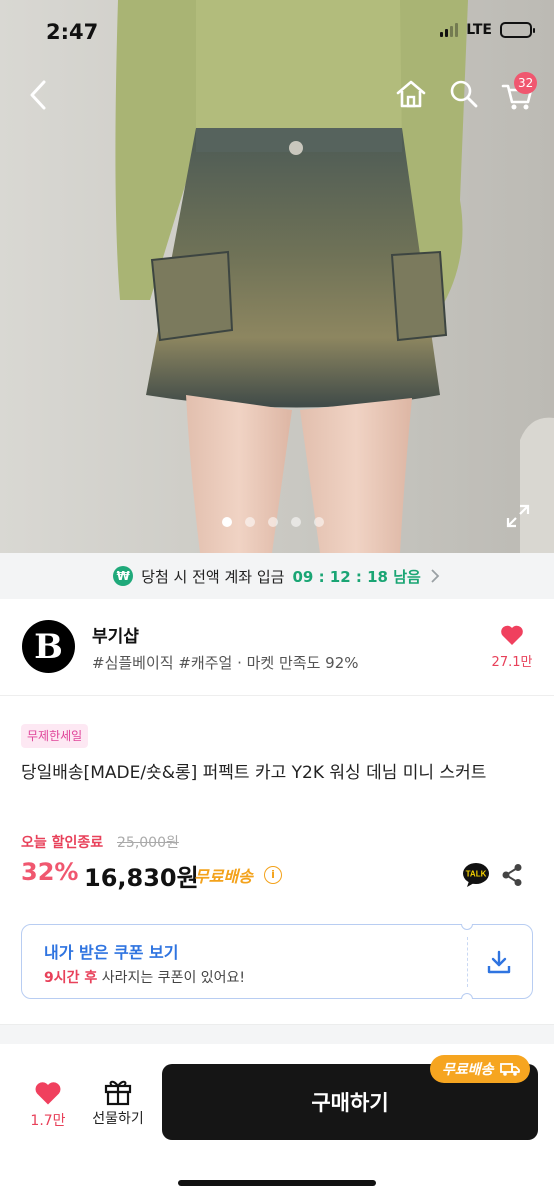  I want to click on countdown-timer: 09 : 12 : 18 남음, so click(356, 576).